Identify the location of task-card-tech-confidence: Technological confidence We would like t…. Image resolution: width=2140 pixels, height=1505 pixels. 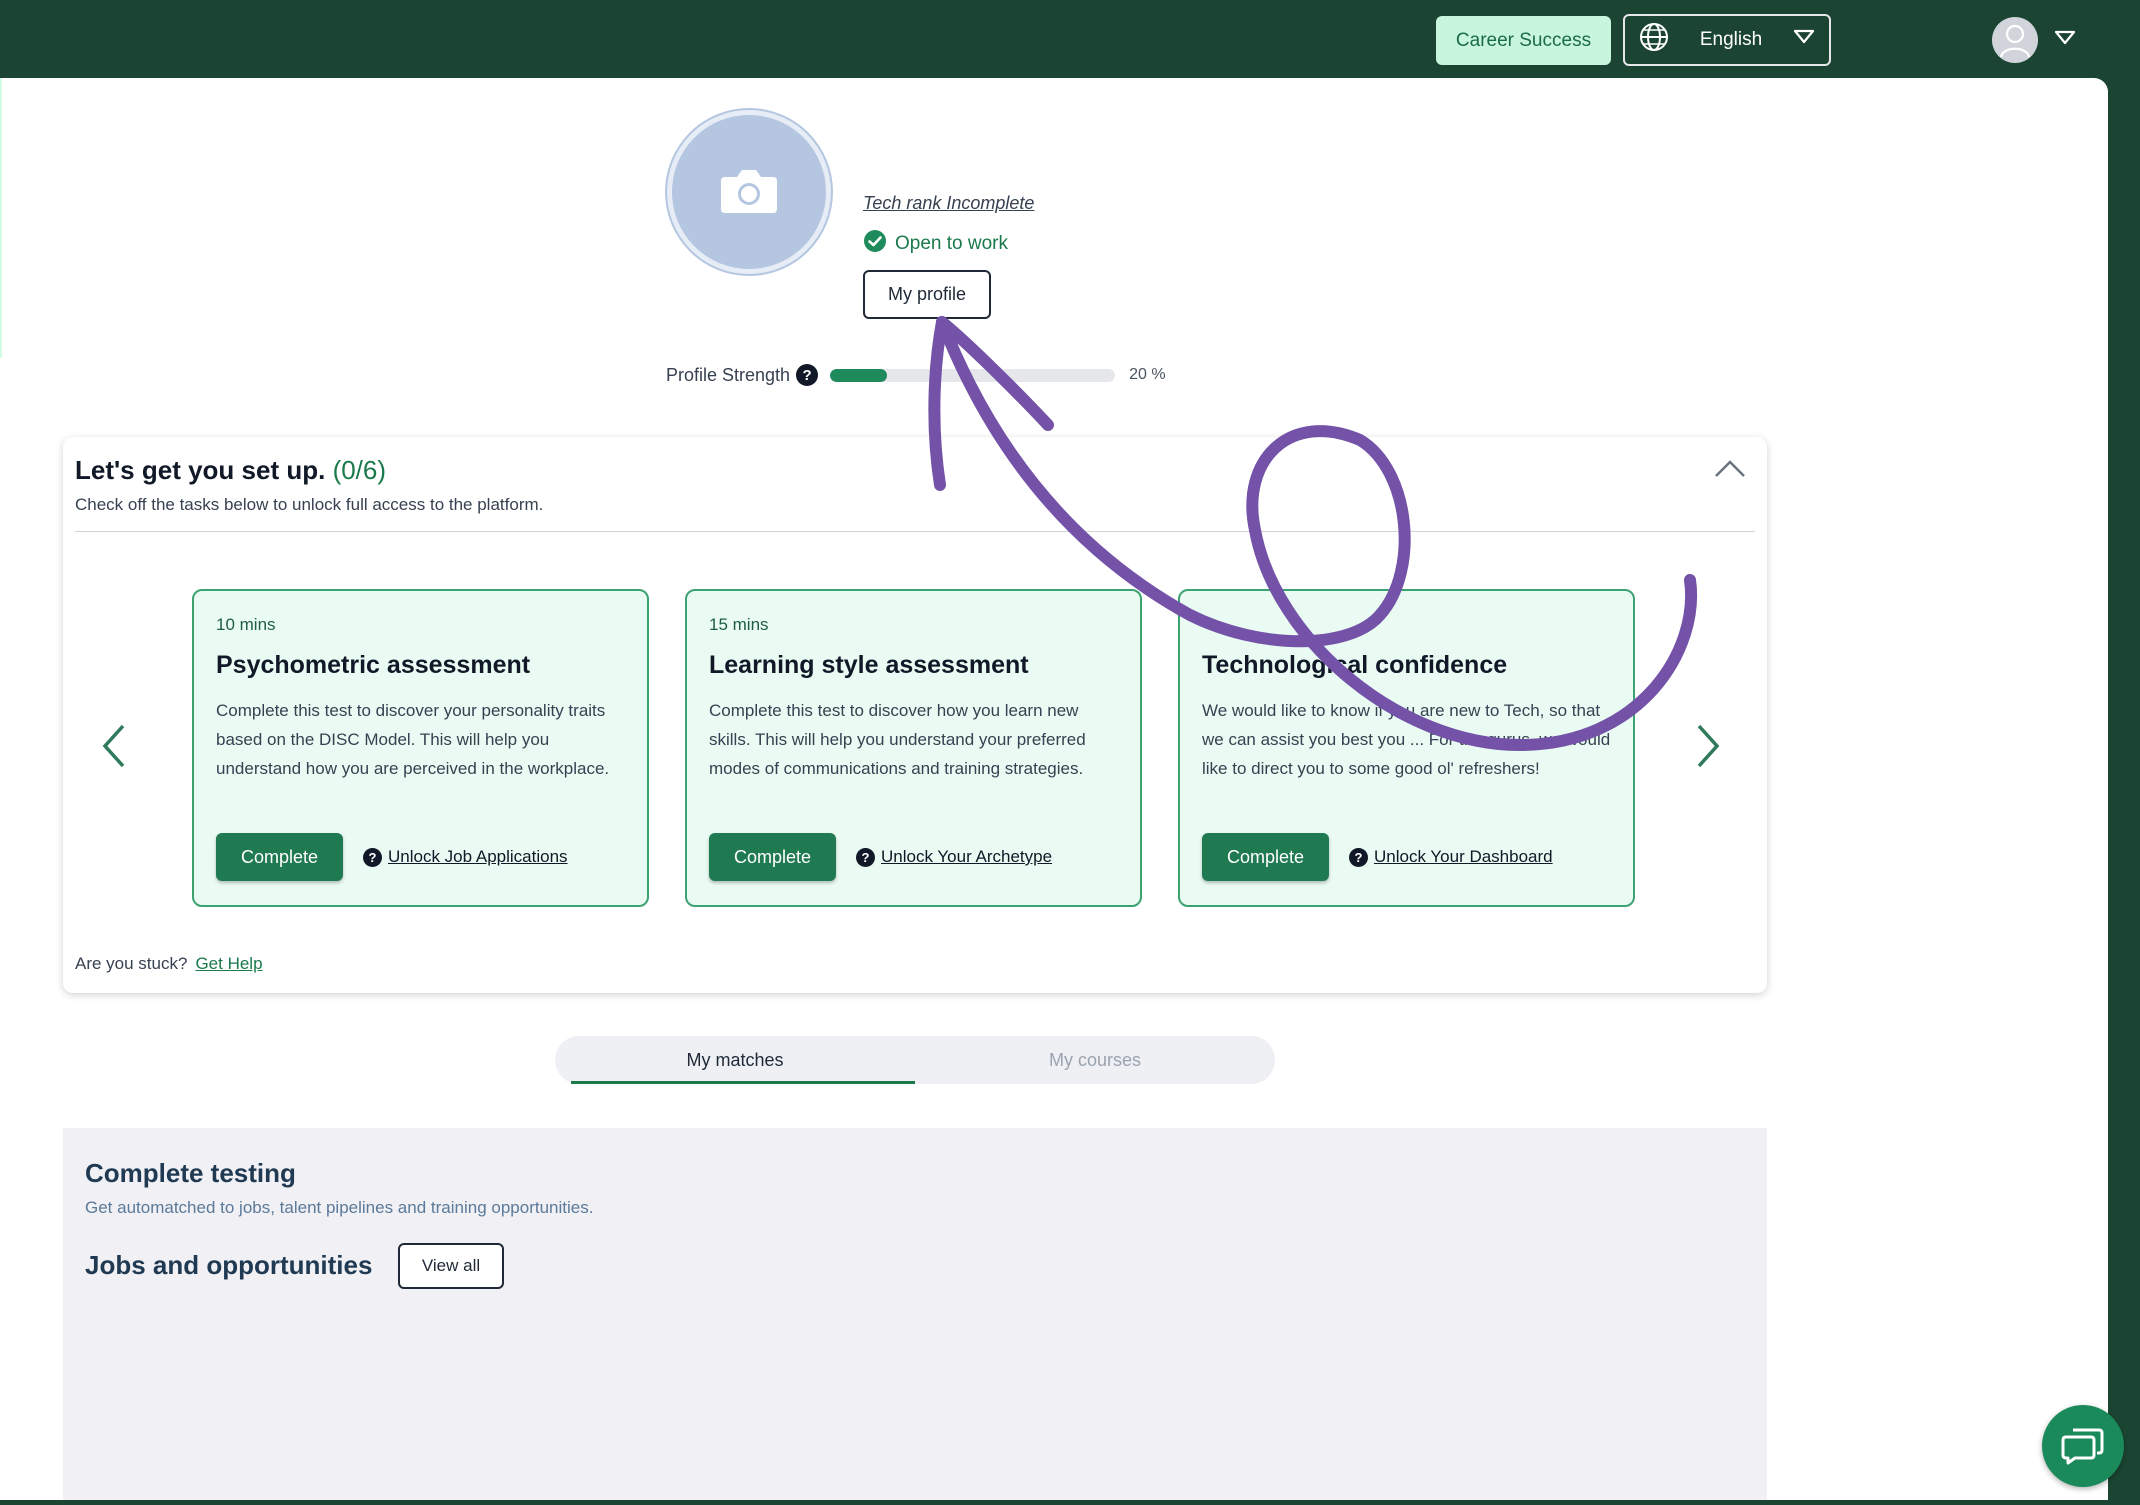
(1406, 748).